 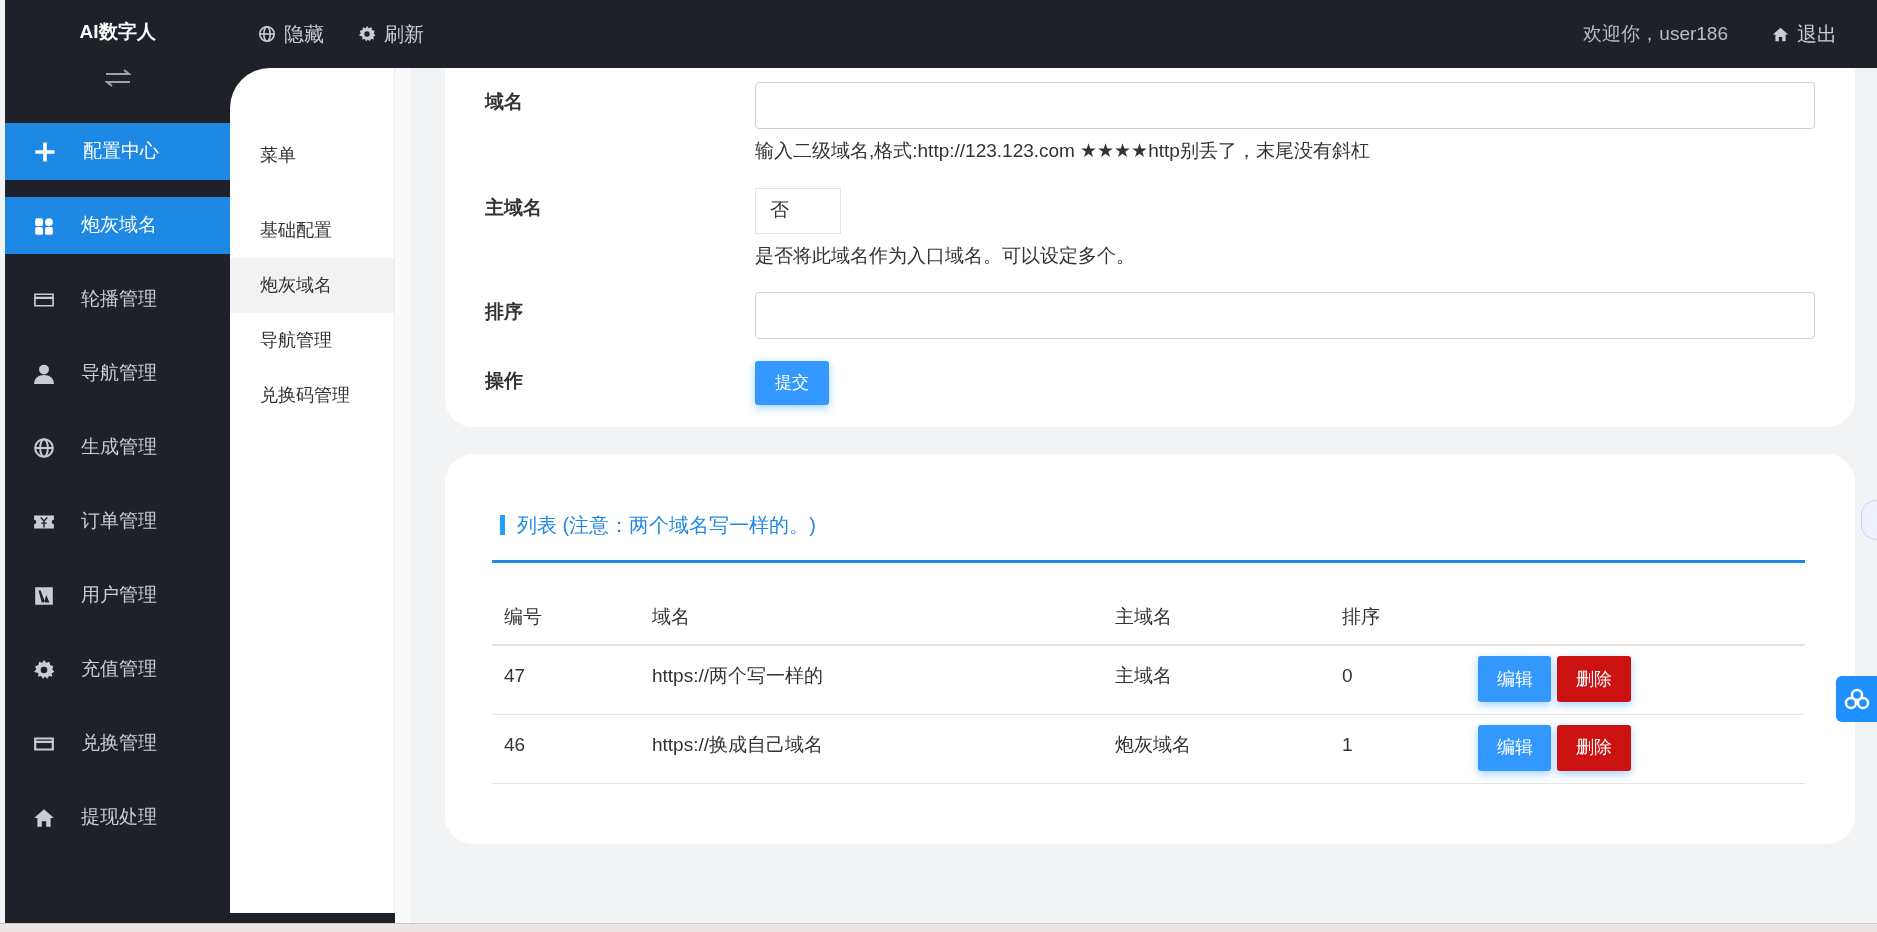 I want to click on column-header: 域名, so click(x=671, y=617).